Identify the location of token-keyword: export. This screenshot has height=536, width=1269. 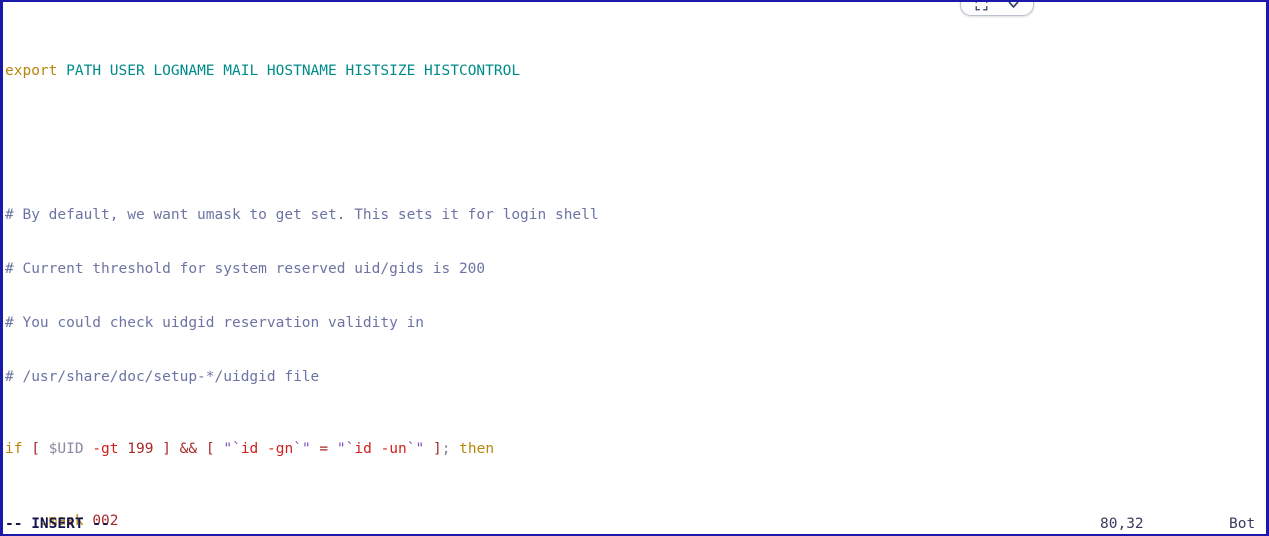
(31, 71).